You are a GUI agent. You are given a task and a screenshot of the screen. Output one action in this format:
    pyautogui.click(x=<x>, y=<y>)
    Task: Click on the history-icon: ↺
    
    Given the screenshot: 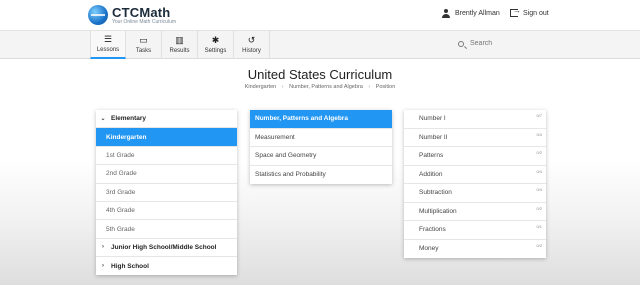 What is the action you would take?
    pyautogui.click(x=251, y=40)
    